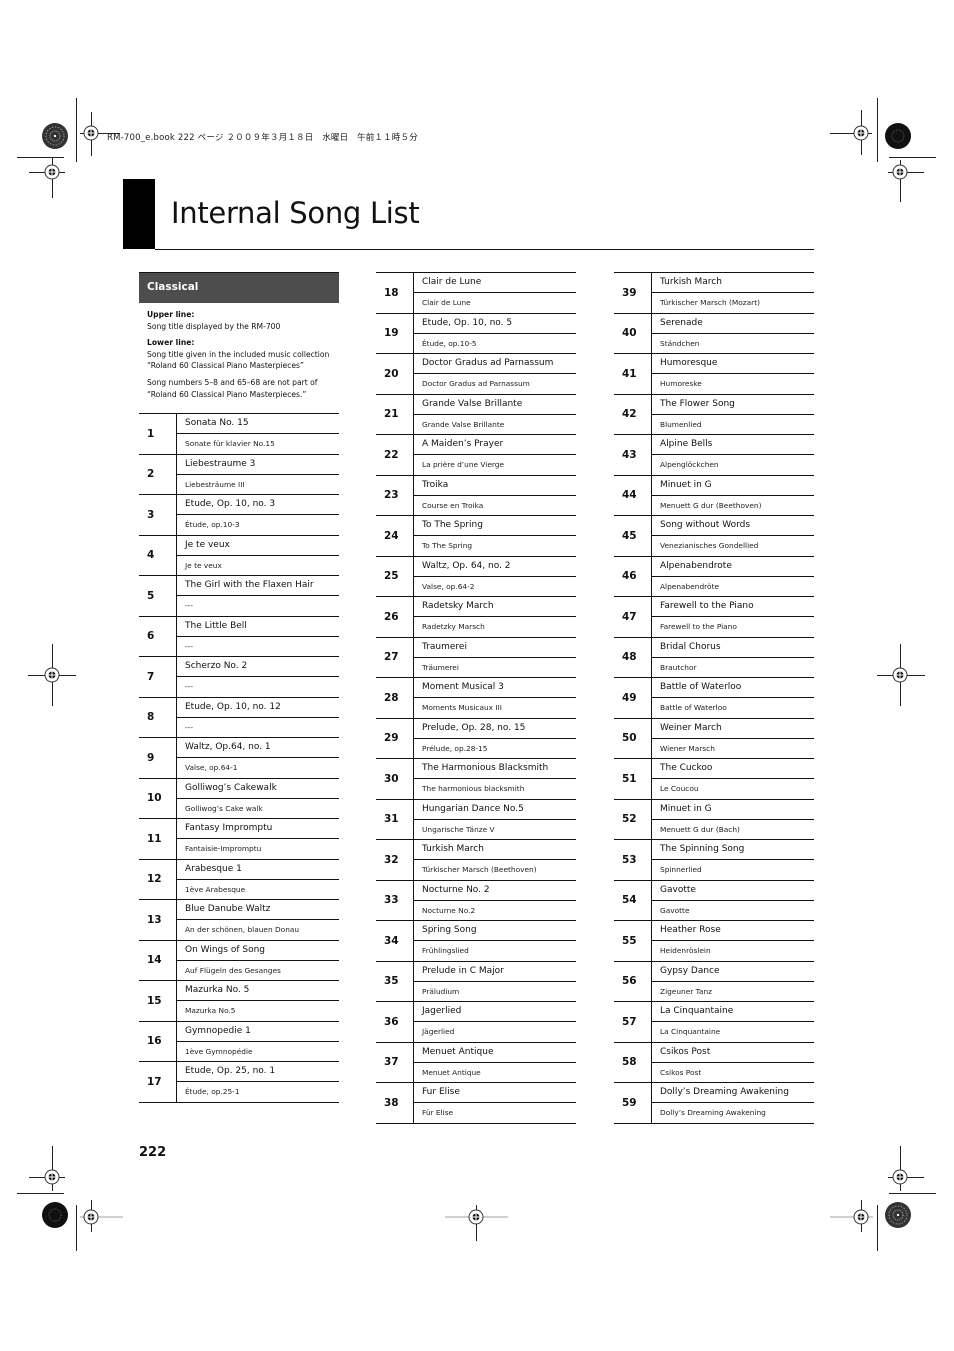 The height and width of the screenshot is (1351, 954). Describe the element at coordinates (476, 293) in the screenshot. I see `song-row: 18 Clair de Lune Clair de Lune` at that location.